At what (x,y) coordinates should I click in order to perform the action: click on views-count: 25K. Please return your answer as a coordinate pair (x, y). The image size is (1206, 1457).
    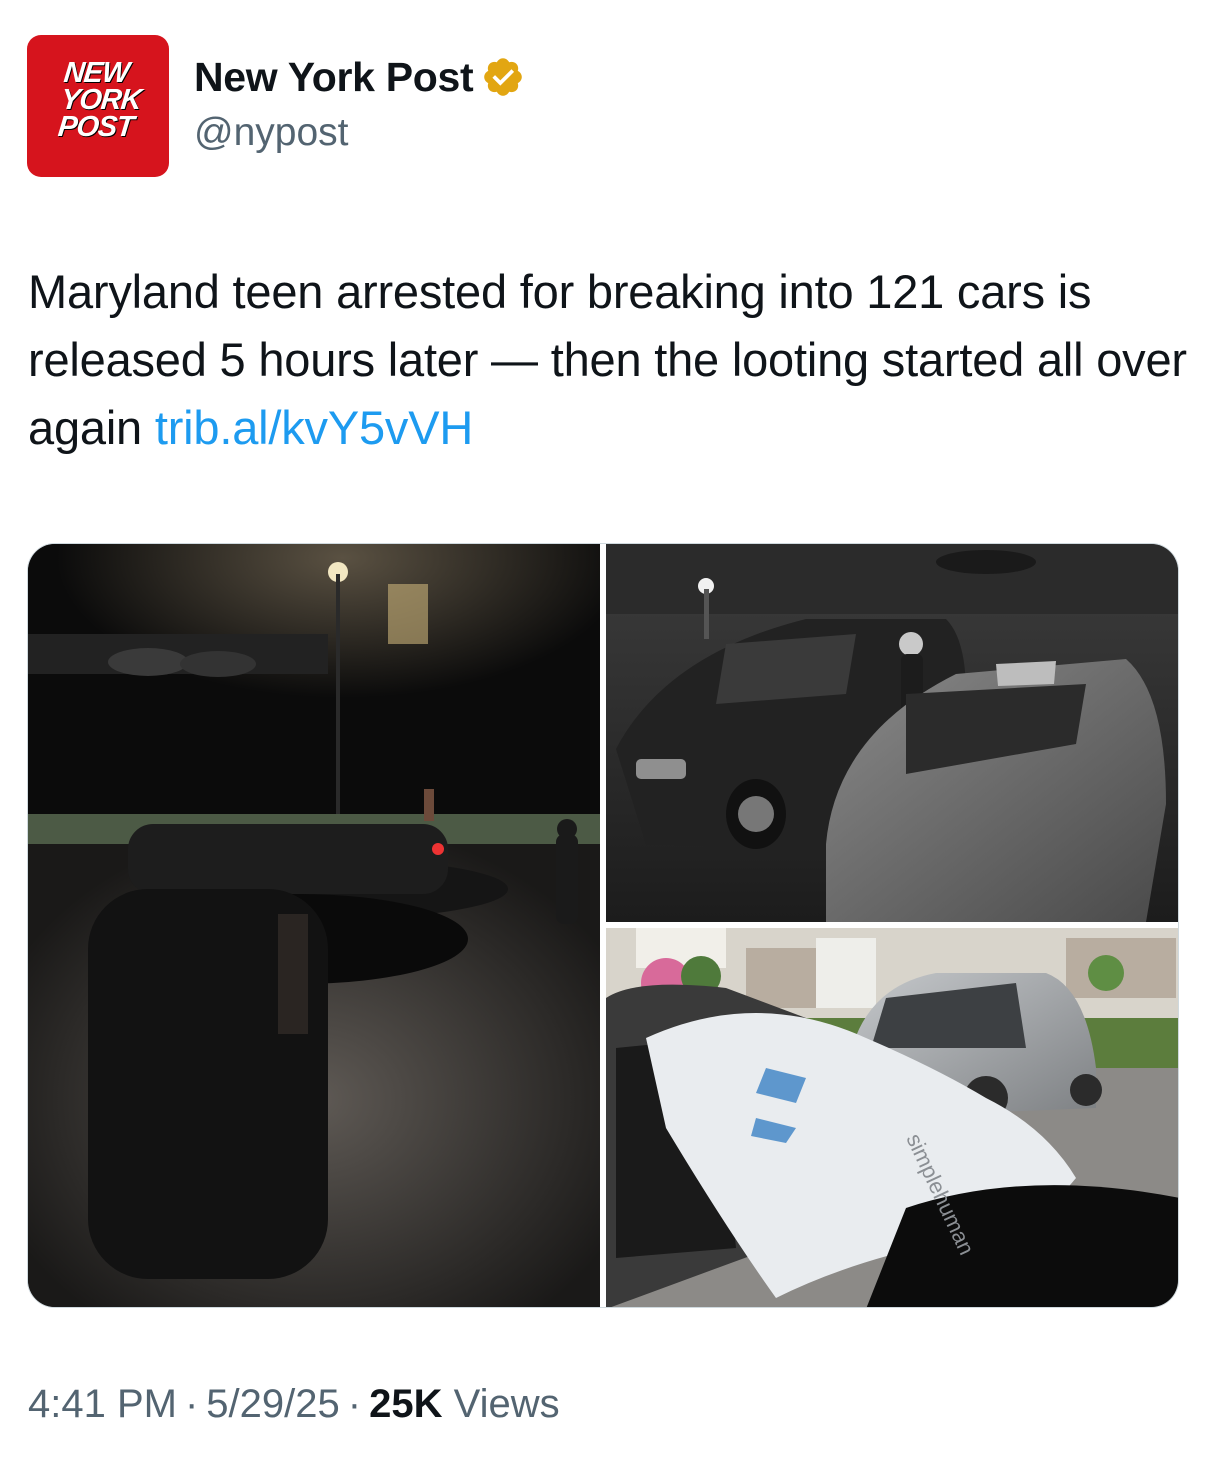
    Looking at the image, I should click on (406, 1404).